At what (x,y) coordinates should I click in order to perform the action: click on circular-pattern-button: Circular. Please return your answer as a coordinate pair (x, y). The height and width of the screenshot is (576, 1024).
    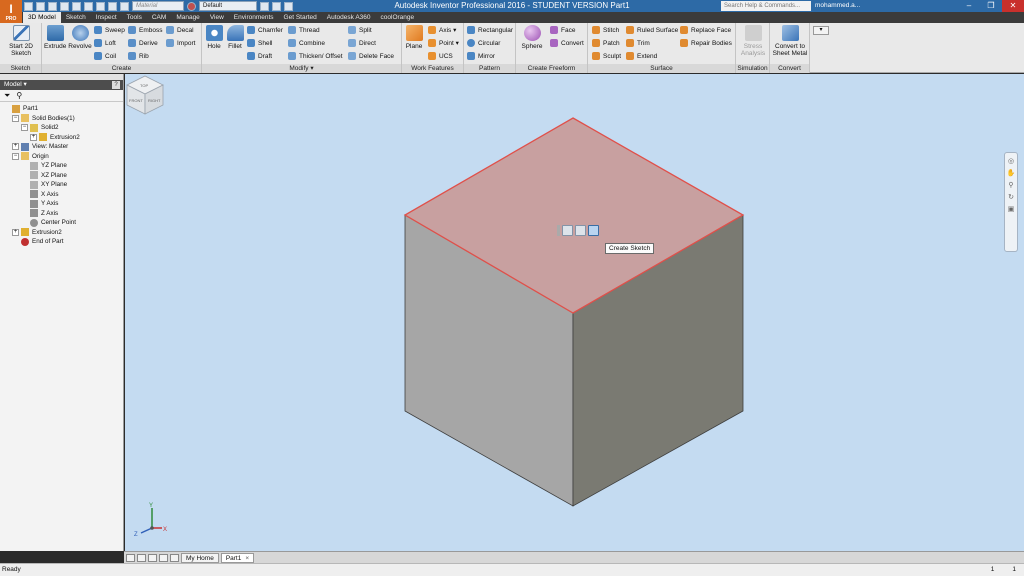
    Looking at the image, I should click on (483, 43).